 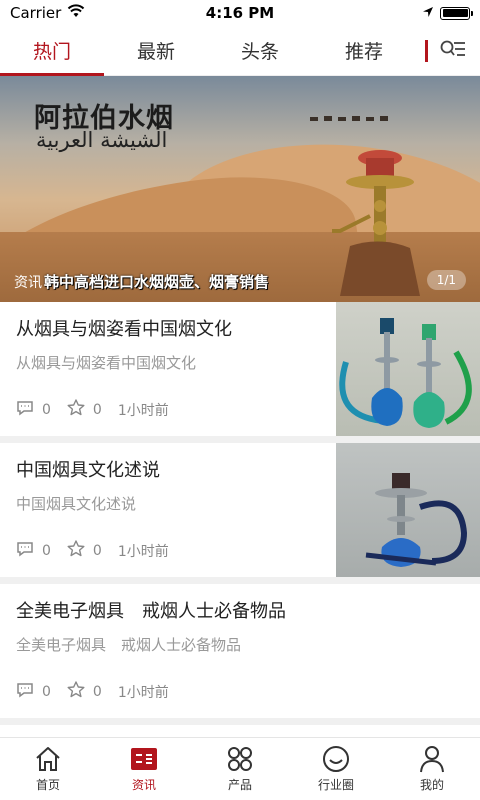 I want to click on news-icon, so click(x=144, y=759).